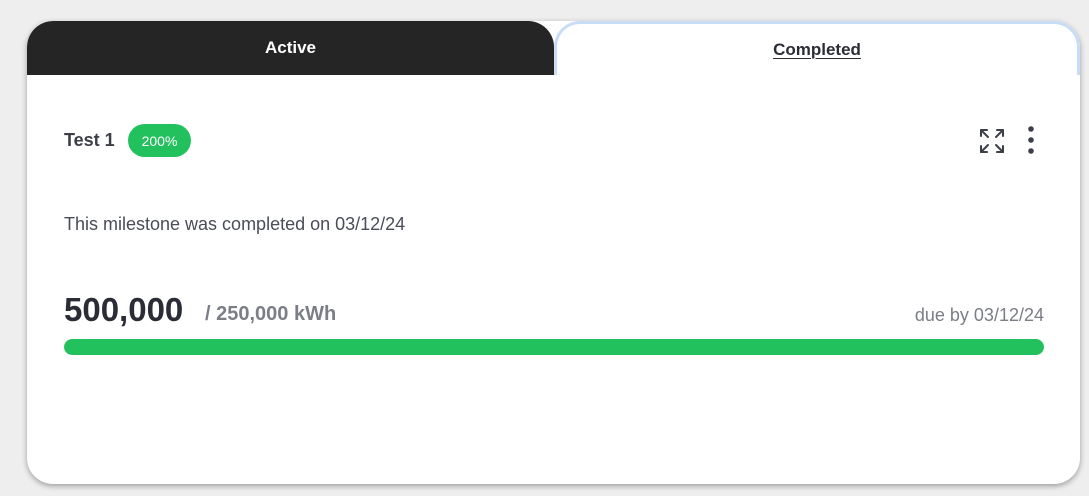 The height and width of the screenshot is (496, 1089). I want to click on progress-bar, so click(554, 347).